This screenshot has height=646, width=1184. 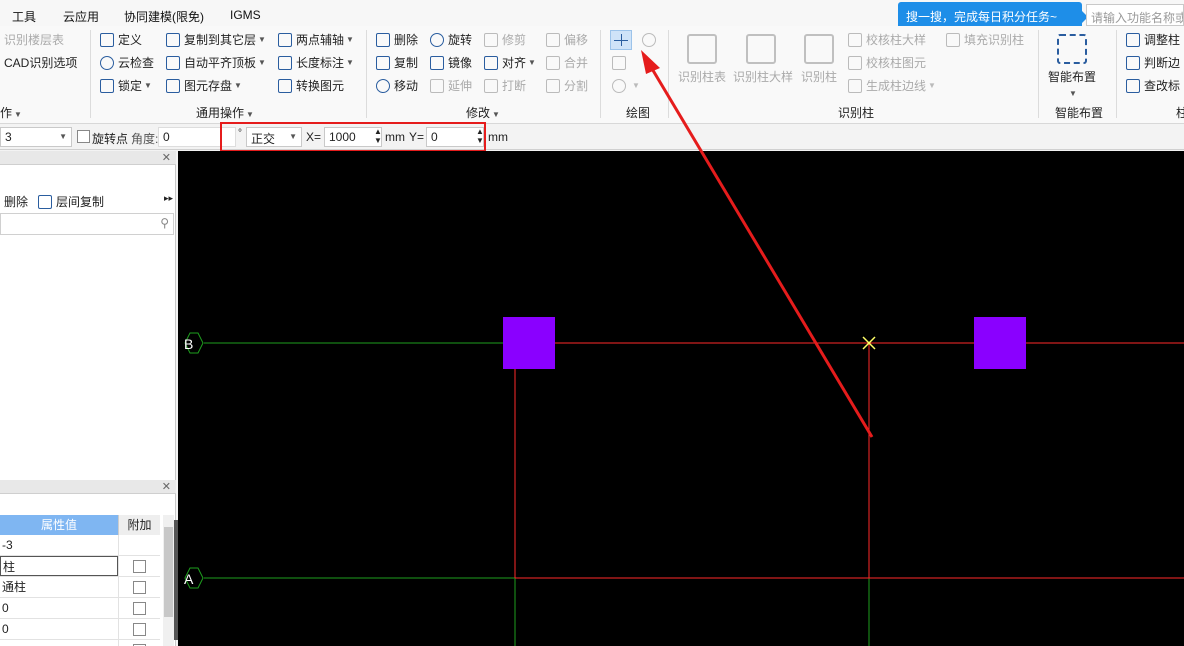 I want to click on group-label-general: 通用操作 ▼, so click(x=225, y=112).